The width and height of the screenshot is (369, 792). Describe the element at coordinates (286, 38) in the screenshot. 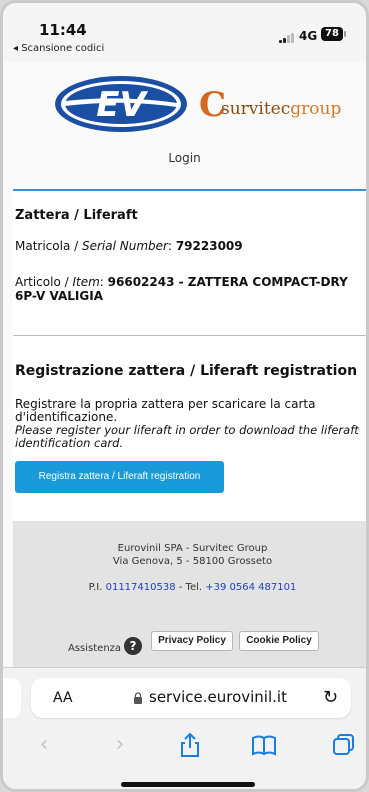

I see `signal-icon` at that location.